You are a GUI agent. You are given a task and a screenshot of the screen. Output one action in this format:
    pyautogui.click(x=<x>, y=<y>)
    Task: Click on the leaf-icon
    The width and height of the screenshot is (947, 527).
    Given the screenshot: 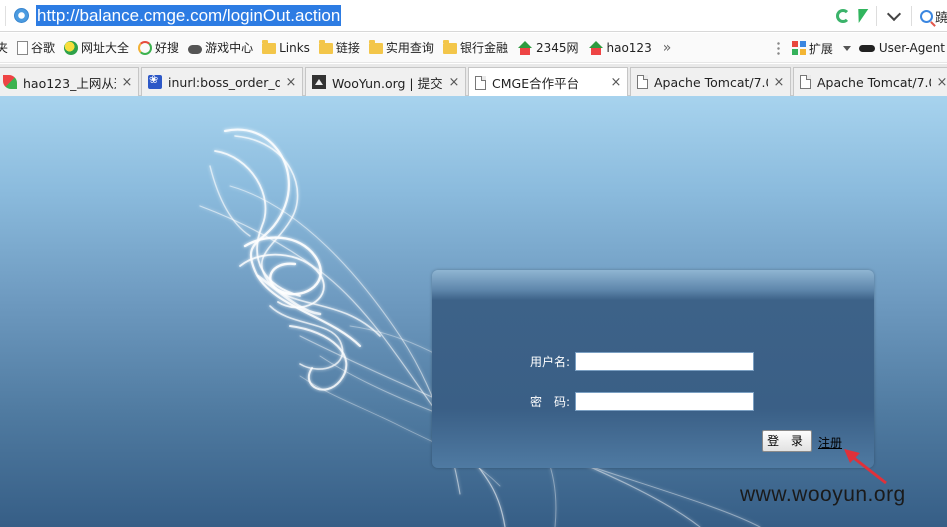 What is the action you would take?
    pyautogui.click(x=10, y=82)
    